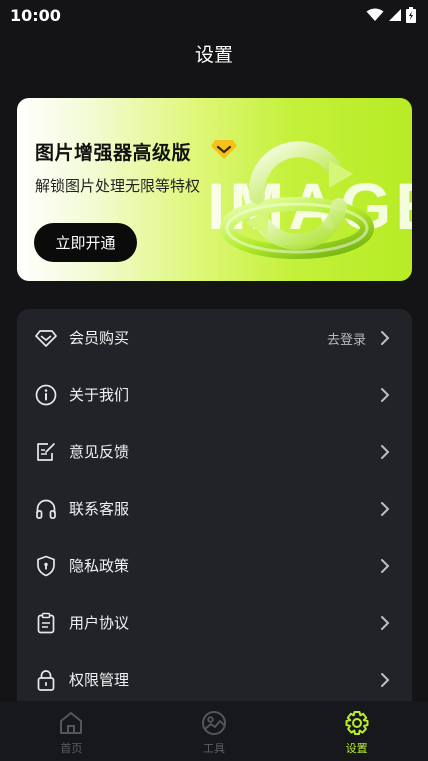  Describe the element at coordinates (35, 15) in the screenshot. I see `status-time: 10:00` at that location.